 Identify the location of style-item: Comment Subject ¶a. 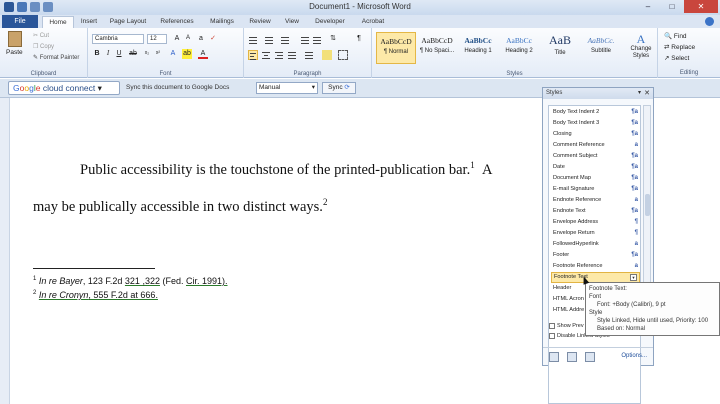
(595, 156).